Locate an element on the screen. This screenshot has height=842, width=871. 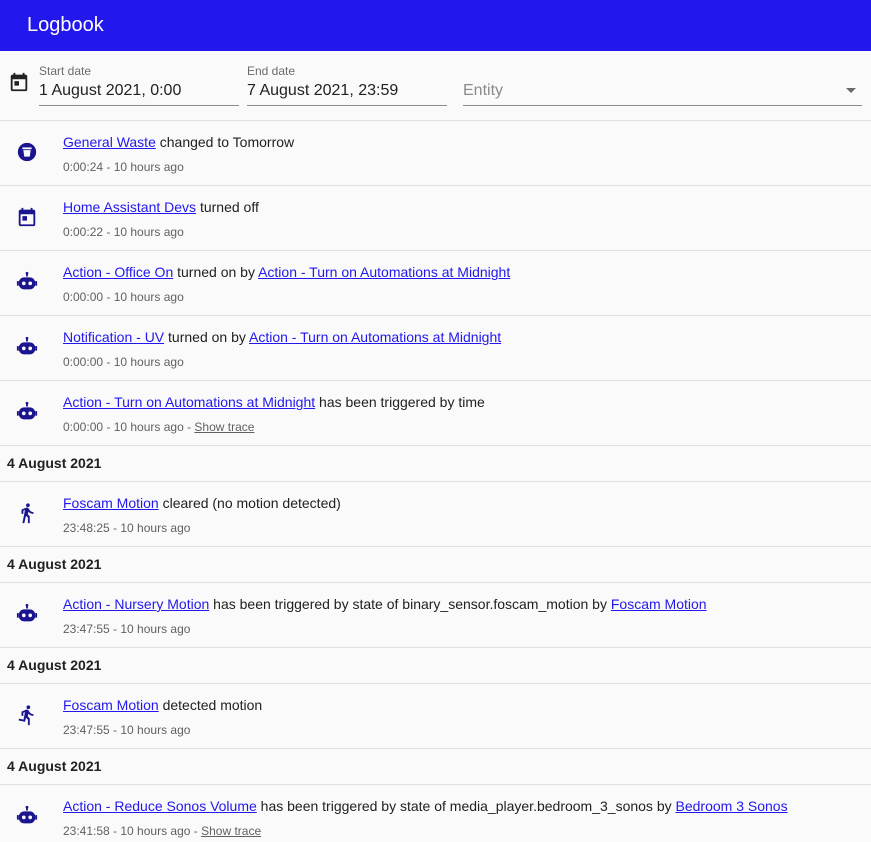
start-date-value: 1 August 2021, 0:00 is located at coordinates (110, 91).